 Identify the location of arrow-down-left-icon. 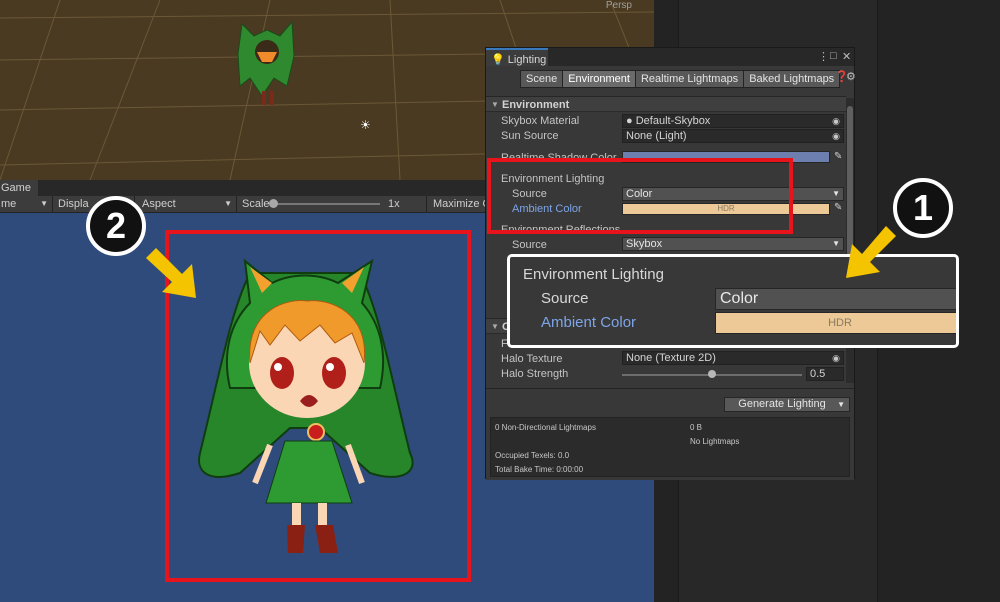
(871, 252).